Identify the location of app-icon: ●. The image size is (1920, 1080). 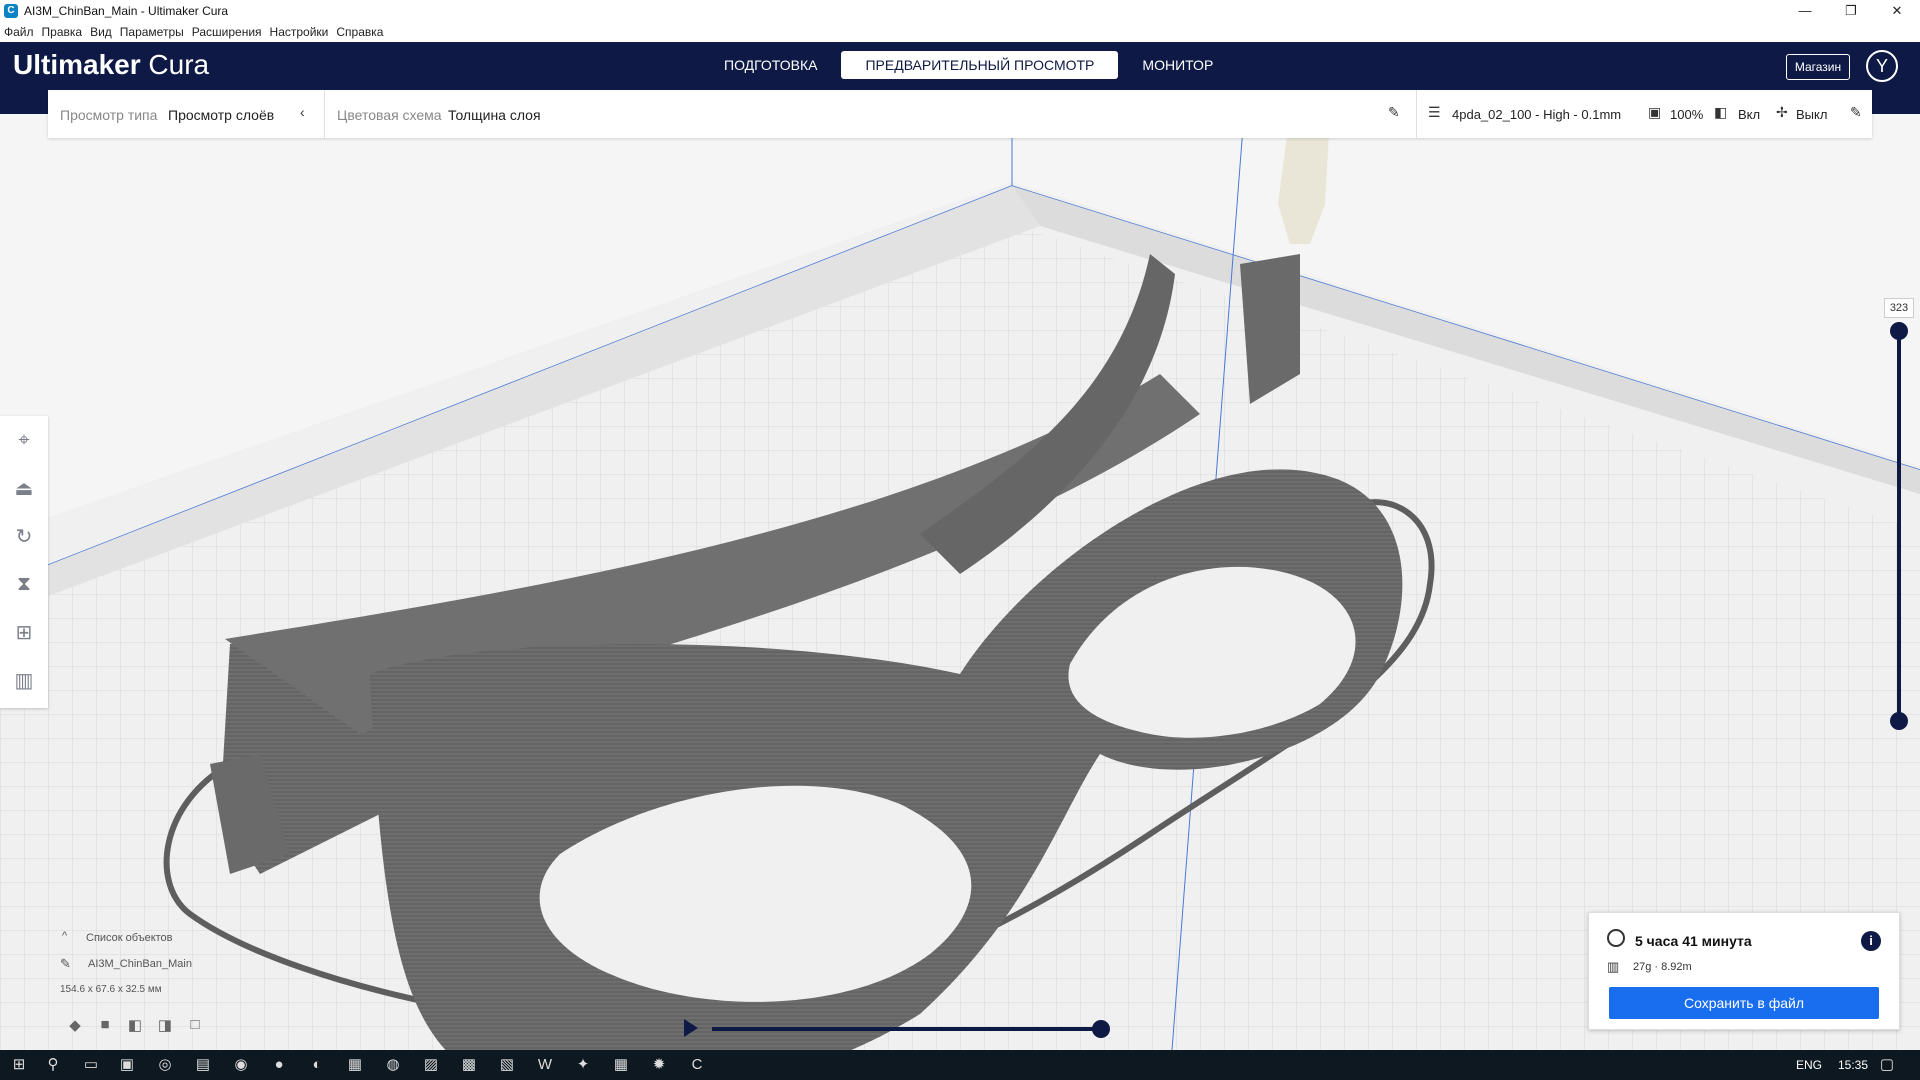
(279, 1065).